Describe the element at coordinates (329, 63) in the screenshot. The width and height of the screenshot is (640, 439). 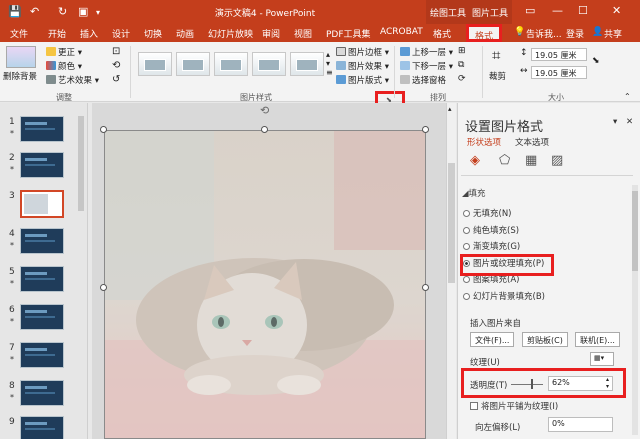
I see `gallery-scroll-icon: ▴ ▾ ≡` at that location.